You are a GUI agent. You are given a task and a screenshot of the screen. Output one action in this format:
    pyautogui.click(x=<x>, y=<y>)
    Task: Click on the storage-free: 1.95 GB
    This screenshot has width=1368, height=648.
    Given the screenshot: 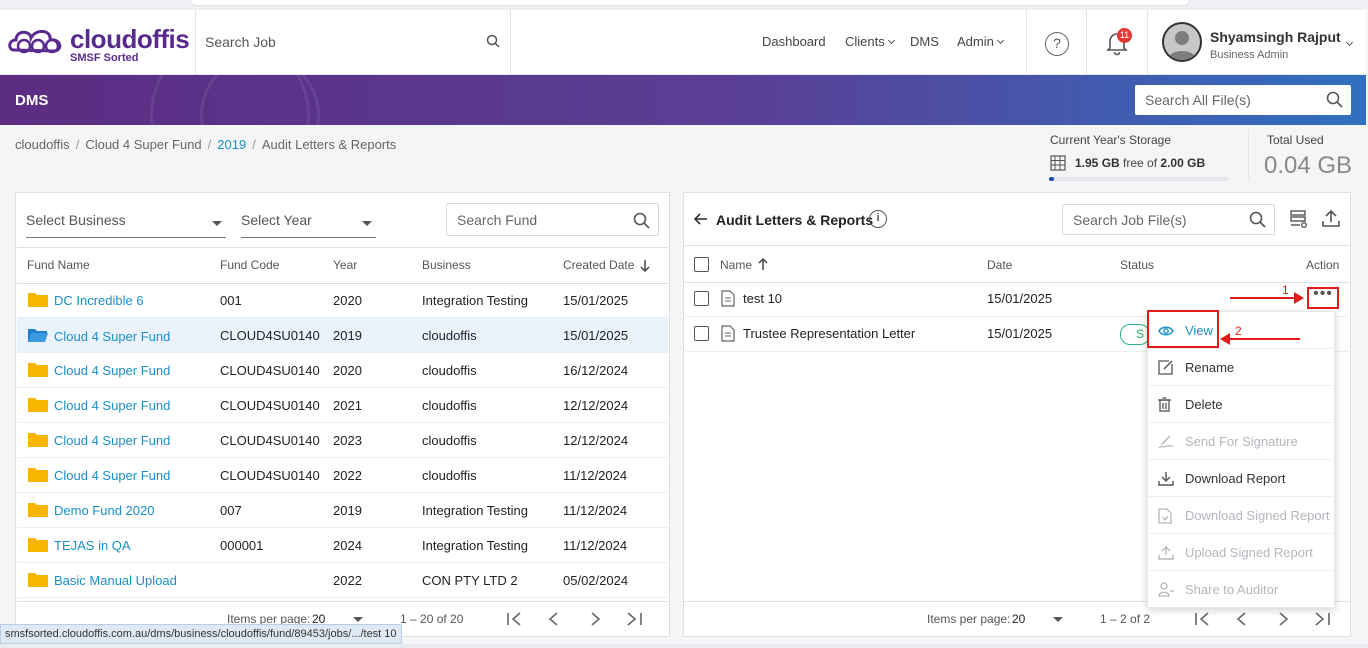 What is the action you would take?
    pyautogui.click(x=1097, y=163)
    